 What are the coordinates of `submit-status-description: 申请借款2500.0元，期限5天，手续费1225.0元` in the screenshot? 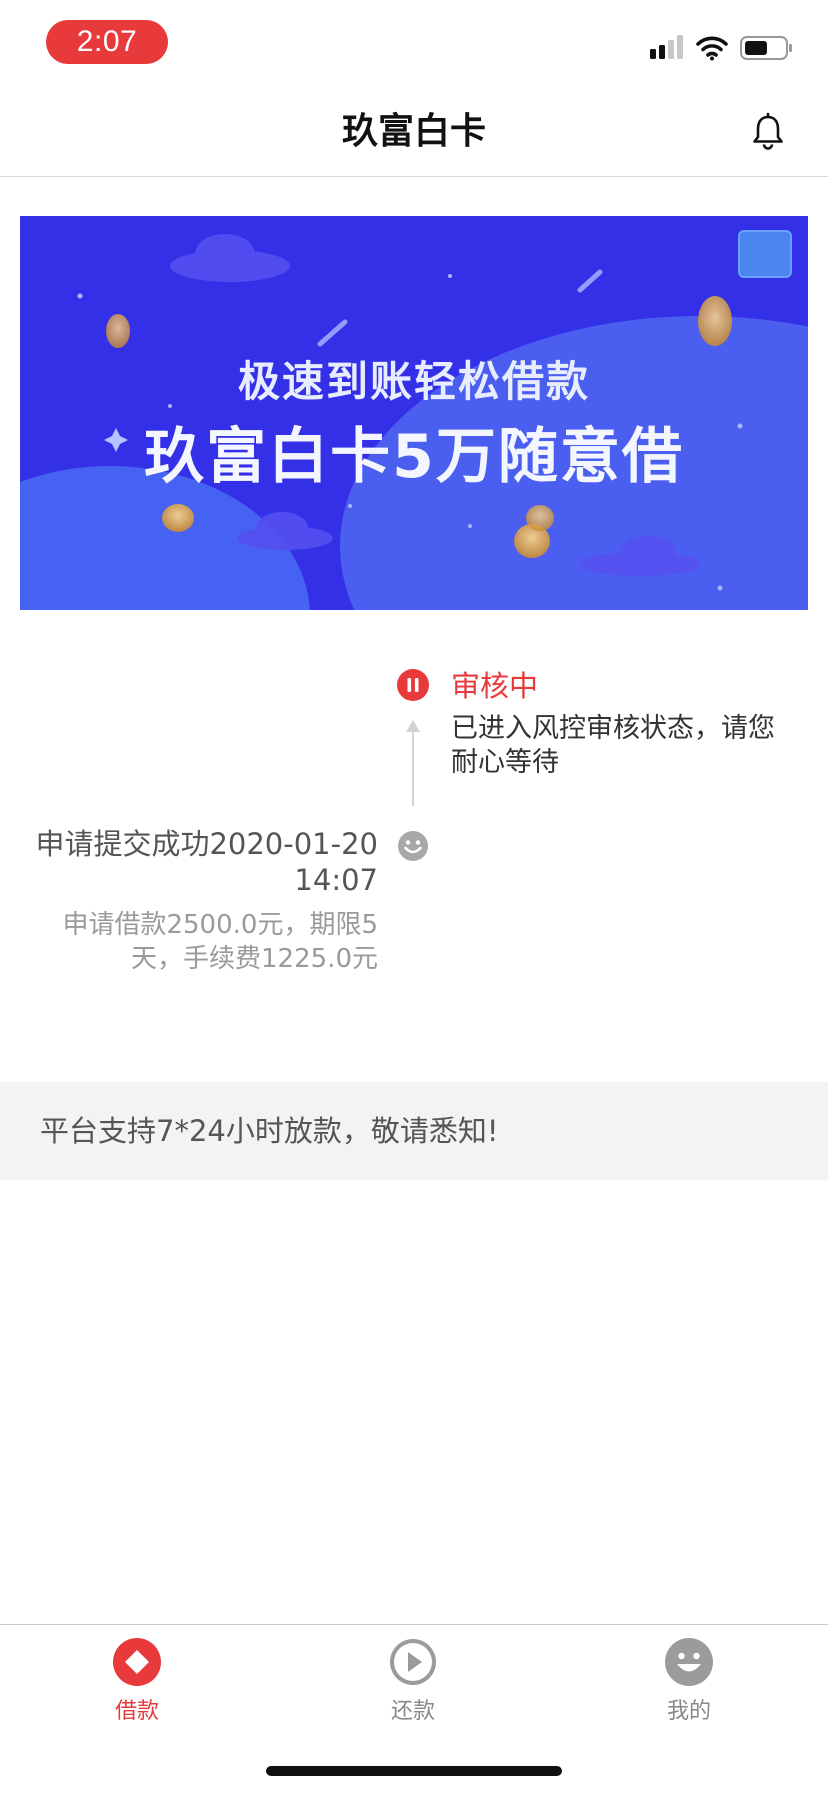 It's located at (220, 942).